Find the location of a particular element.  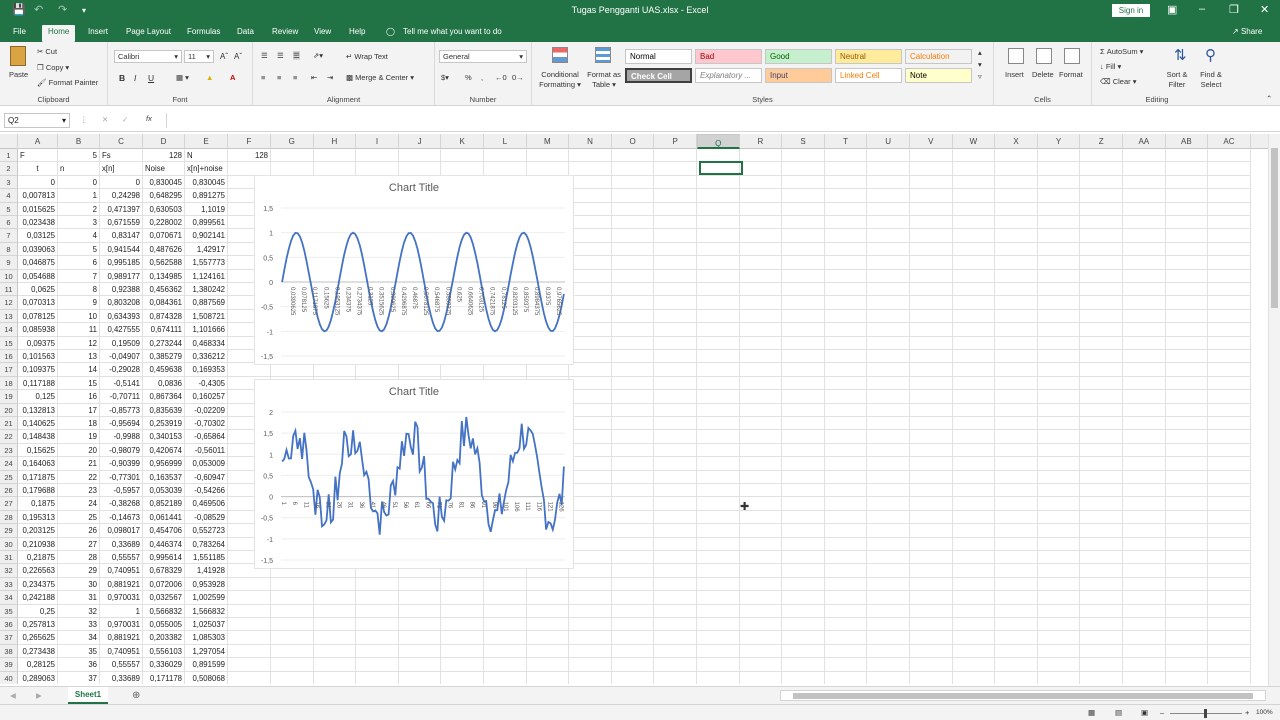

cell: 0,171875 is located at coordinates (38, 477).